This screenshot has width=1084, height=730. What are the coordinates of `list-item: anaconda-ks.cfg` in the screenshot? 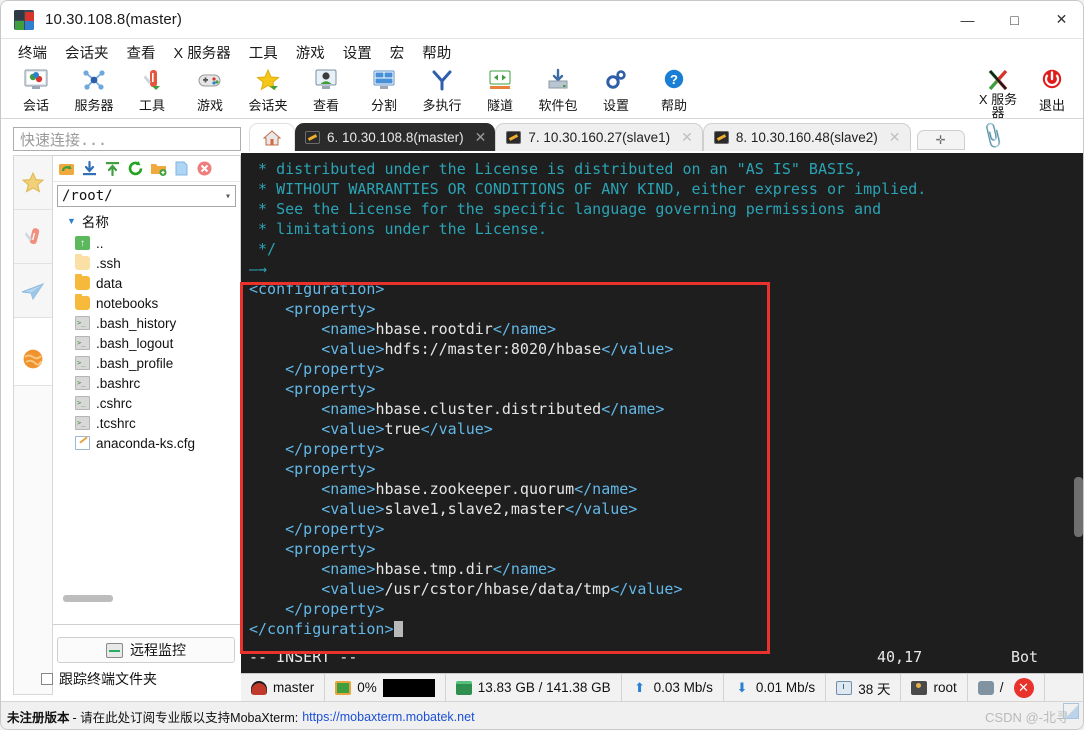 It's located at (157, 443).